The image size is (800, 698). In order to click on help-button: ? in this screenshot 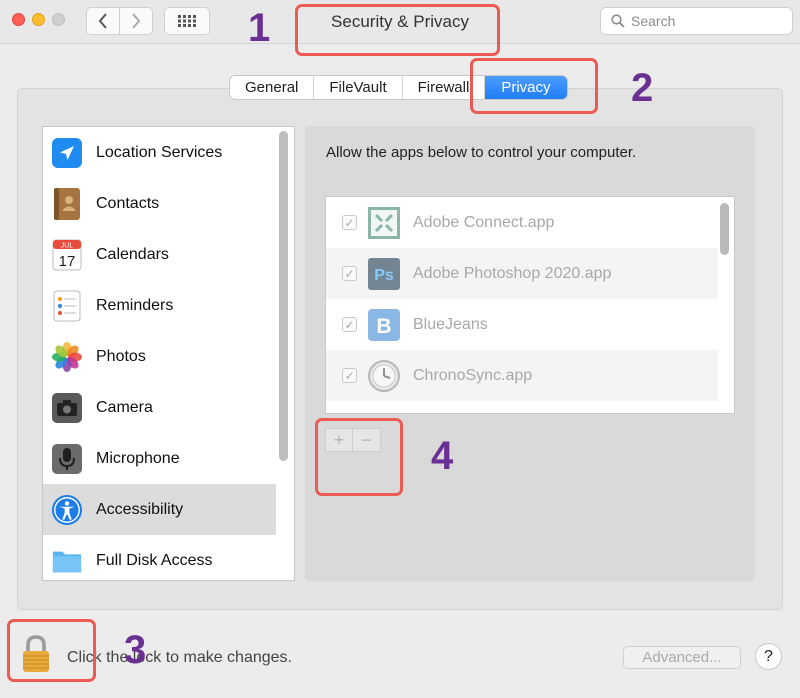, I will do `click(768, 656)`.